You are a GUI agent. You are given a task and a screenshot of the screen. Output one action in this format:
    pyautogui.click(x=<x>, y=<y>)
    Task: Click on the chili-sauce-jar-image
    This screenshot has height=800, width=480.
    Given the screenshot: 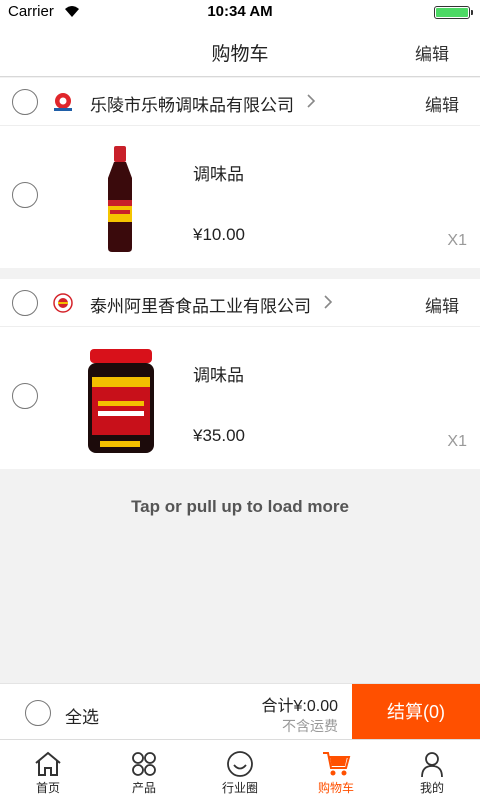 What is the action you would take?
    pyautogui.click(x=120, y=398)
    